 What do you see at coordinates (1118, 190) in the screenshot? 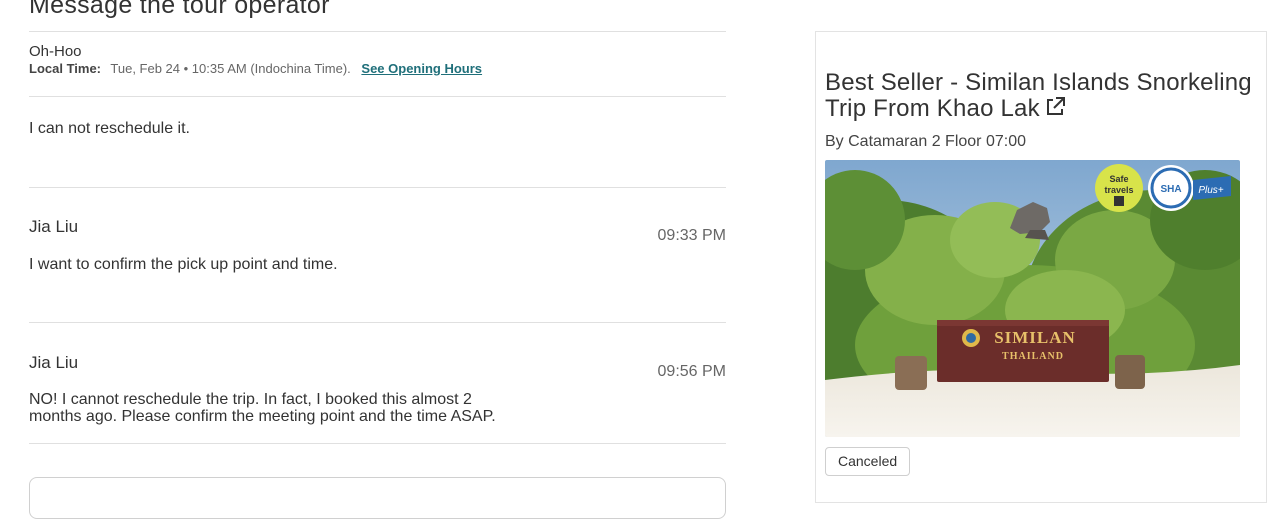
I see `svg-text: travels` at bounding box center [1118, 190].